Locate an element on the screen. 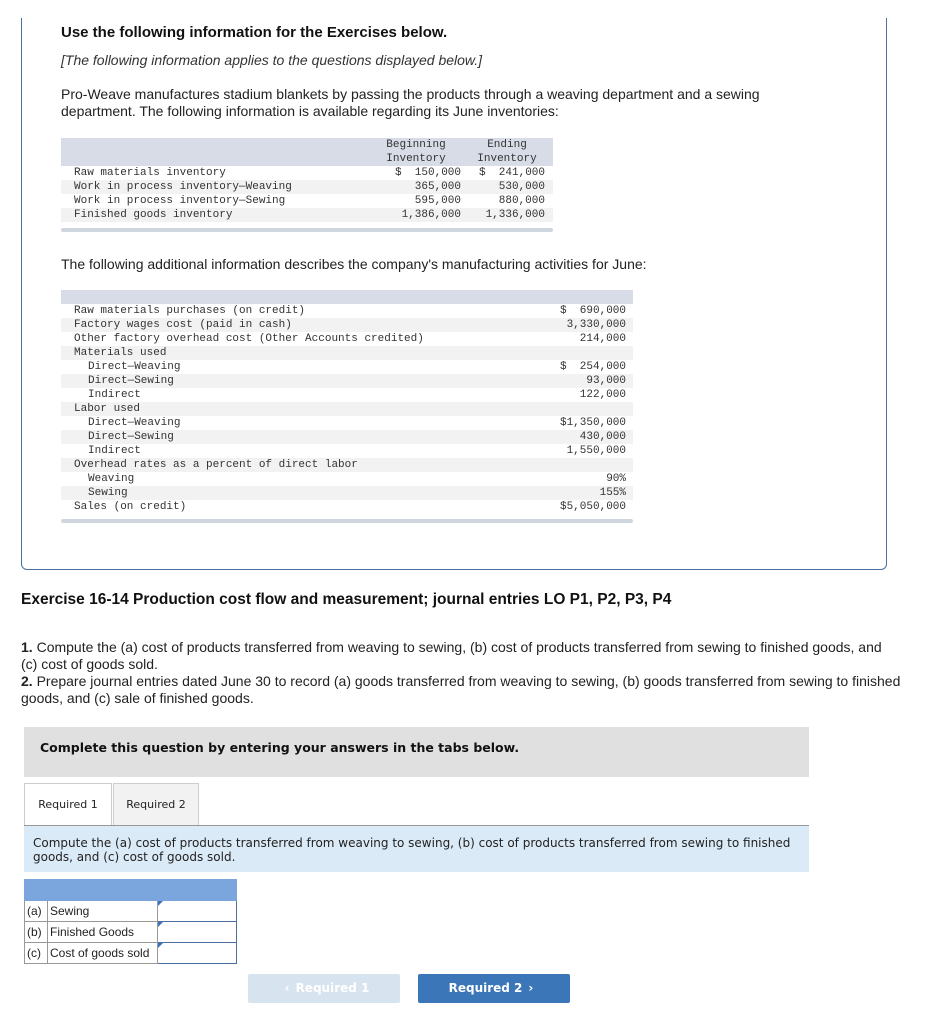  answer-row: (c) Cost of goods sold is located at coordinates (130, 953).